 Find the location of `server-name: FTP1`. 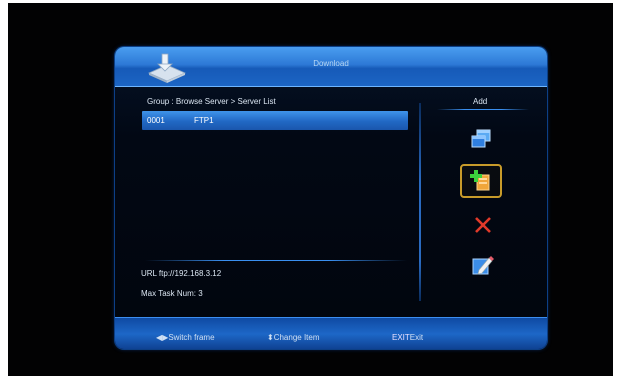

server-name: FTP1 is located at coordinates (204, 120).